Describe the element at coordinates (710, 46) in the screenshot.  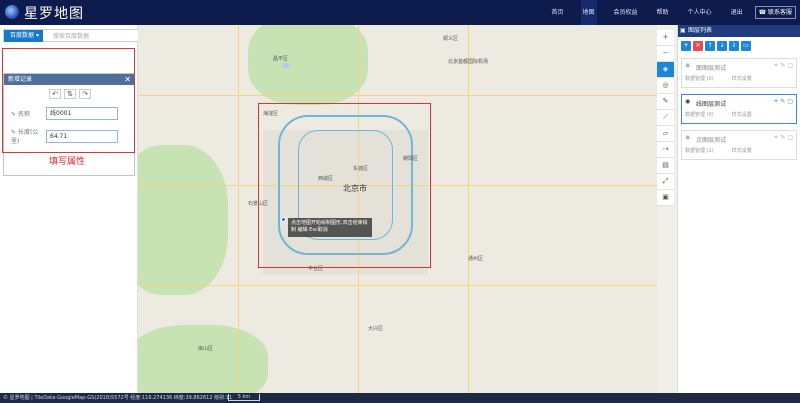
I see `move-up-icon: ↑` at that location.